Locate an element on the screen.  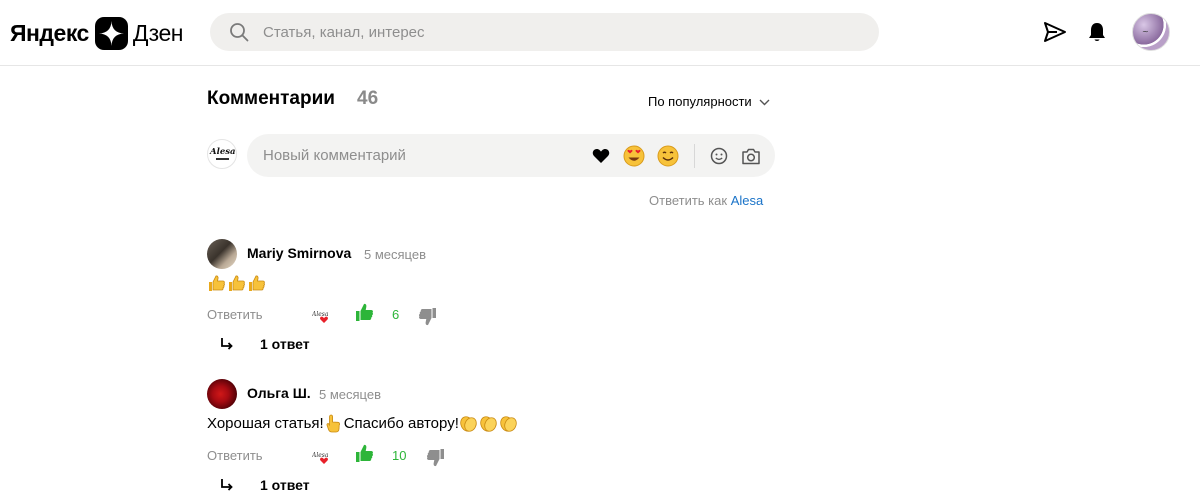
my-avatar: Alesa is located at coordinates (222, 154).